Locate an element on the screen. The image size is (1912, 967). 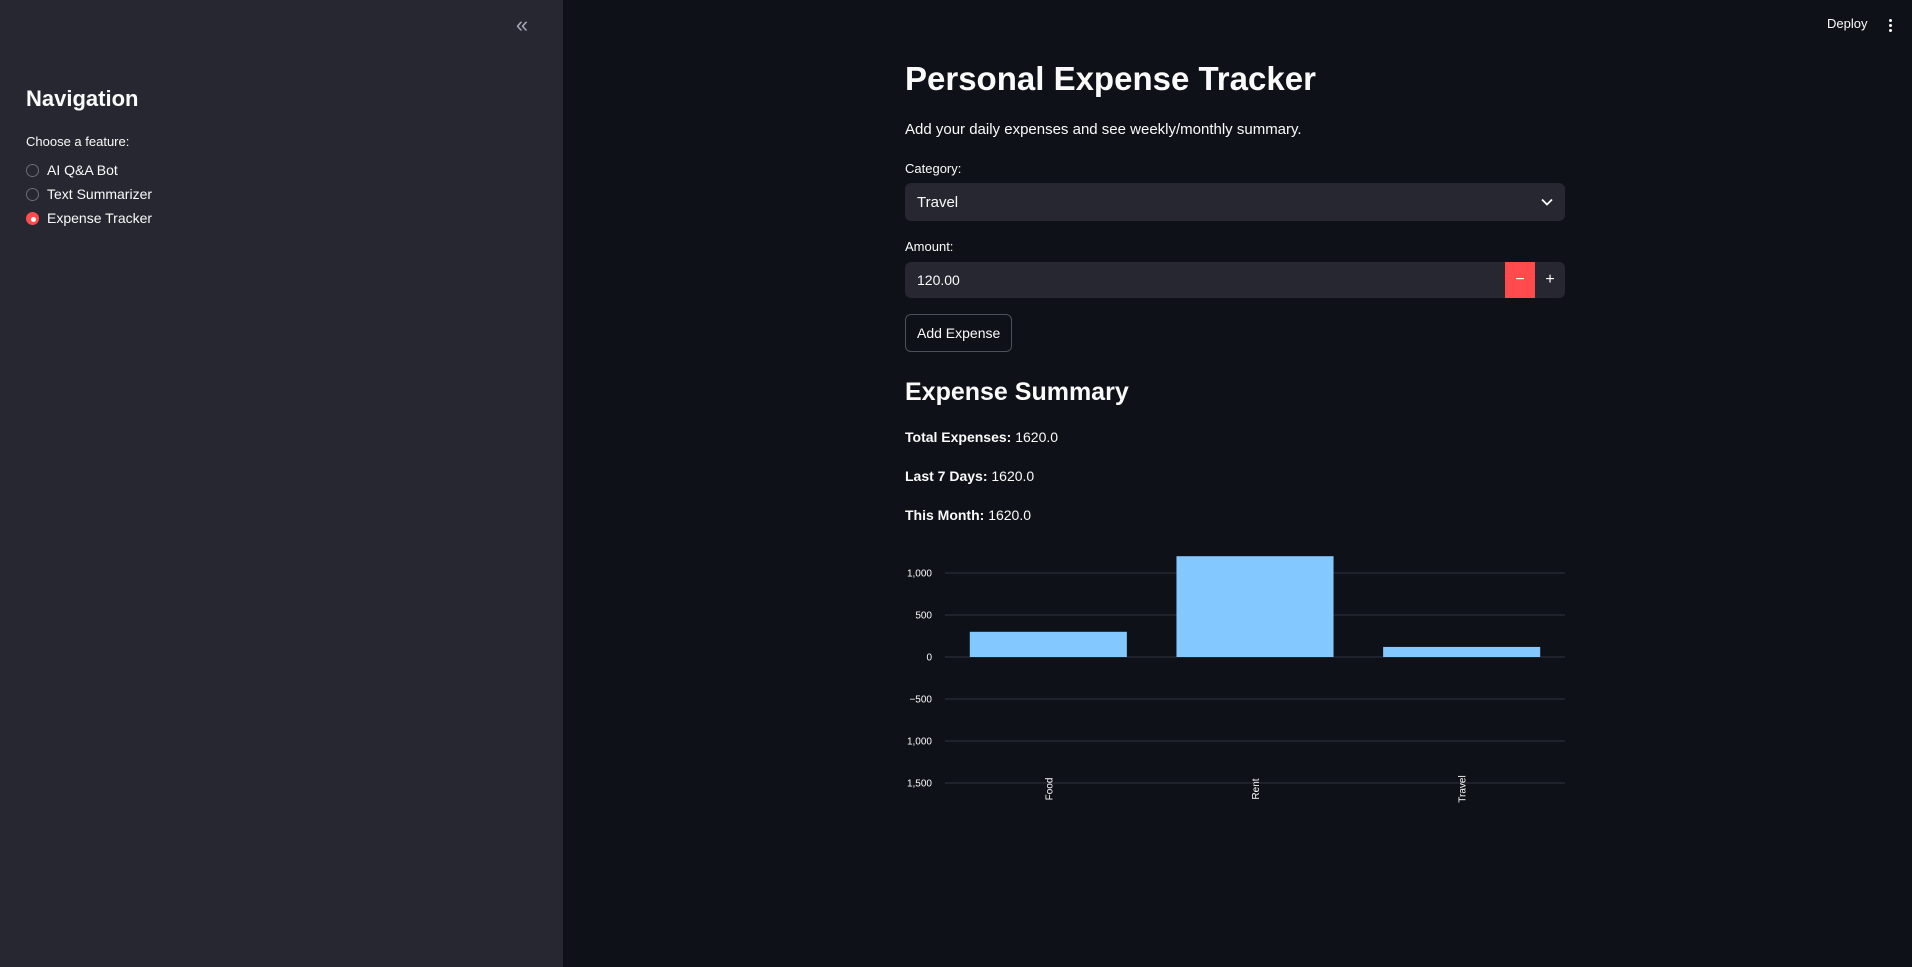
amount-number-input: 120.00 − + is located at coordinates (1235, 280).